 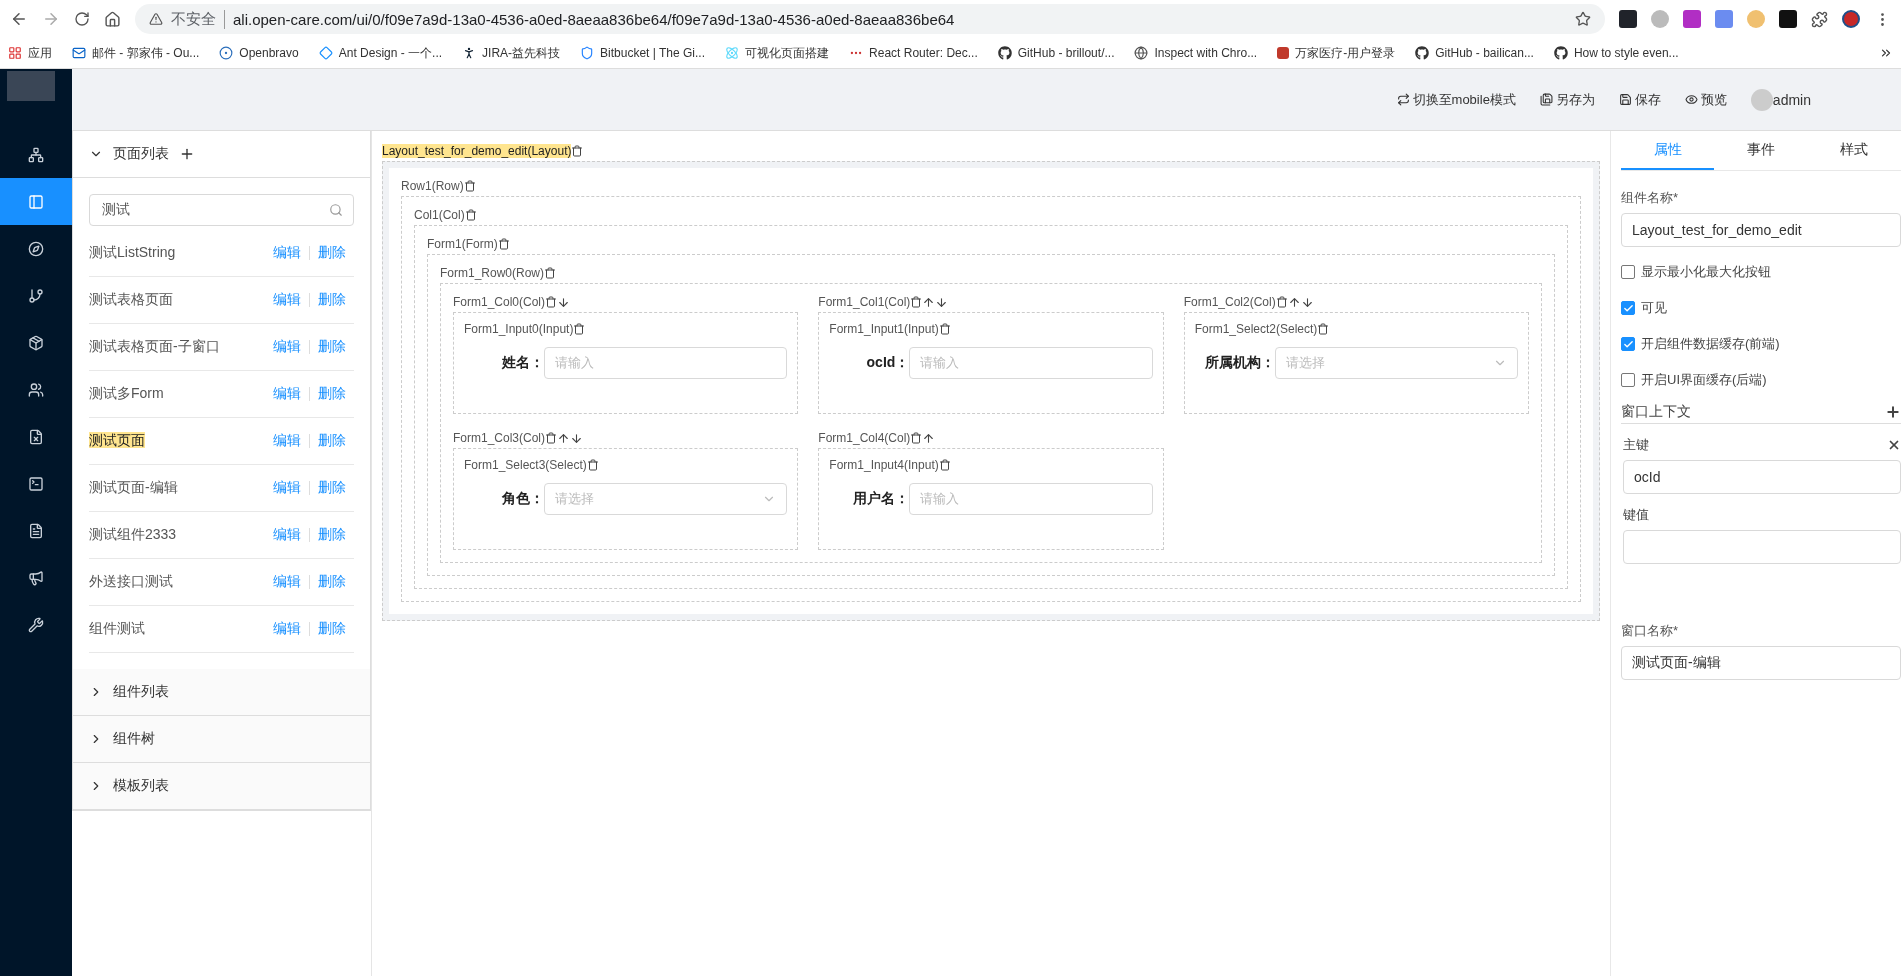 I want to click on page-name: 测试组件2333, so click(x=133, y=534).